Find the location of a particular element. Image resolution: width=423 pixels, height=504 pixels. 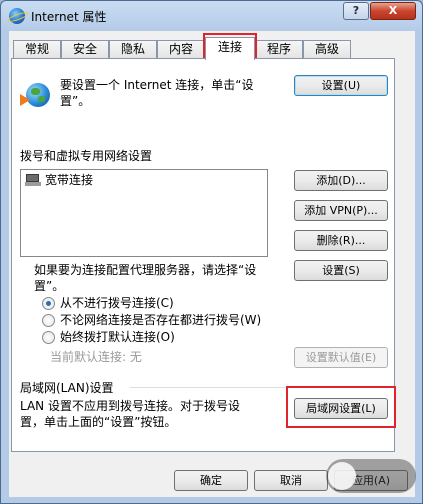

set-default-button: 设置默认值(E) is located at coordinates (341, 357).